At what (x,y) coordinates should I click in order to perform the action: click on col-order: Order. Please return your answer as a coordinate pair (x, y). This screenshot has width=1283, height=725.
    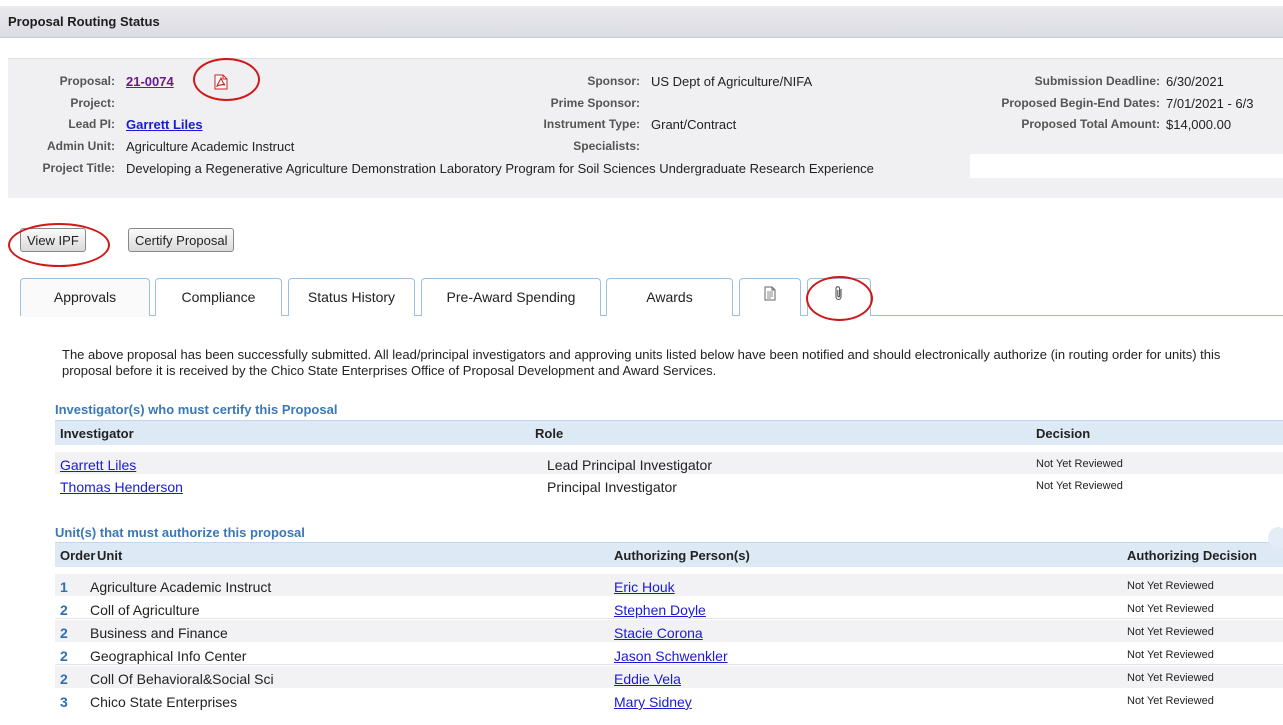
    Looking at the image, I should click on (78, 555).